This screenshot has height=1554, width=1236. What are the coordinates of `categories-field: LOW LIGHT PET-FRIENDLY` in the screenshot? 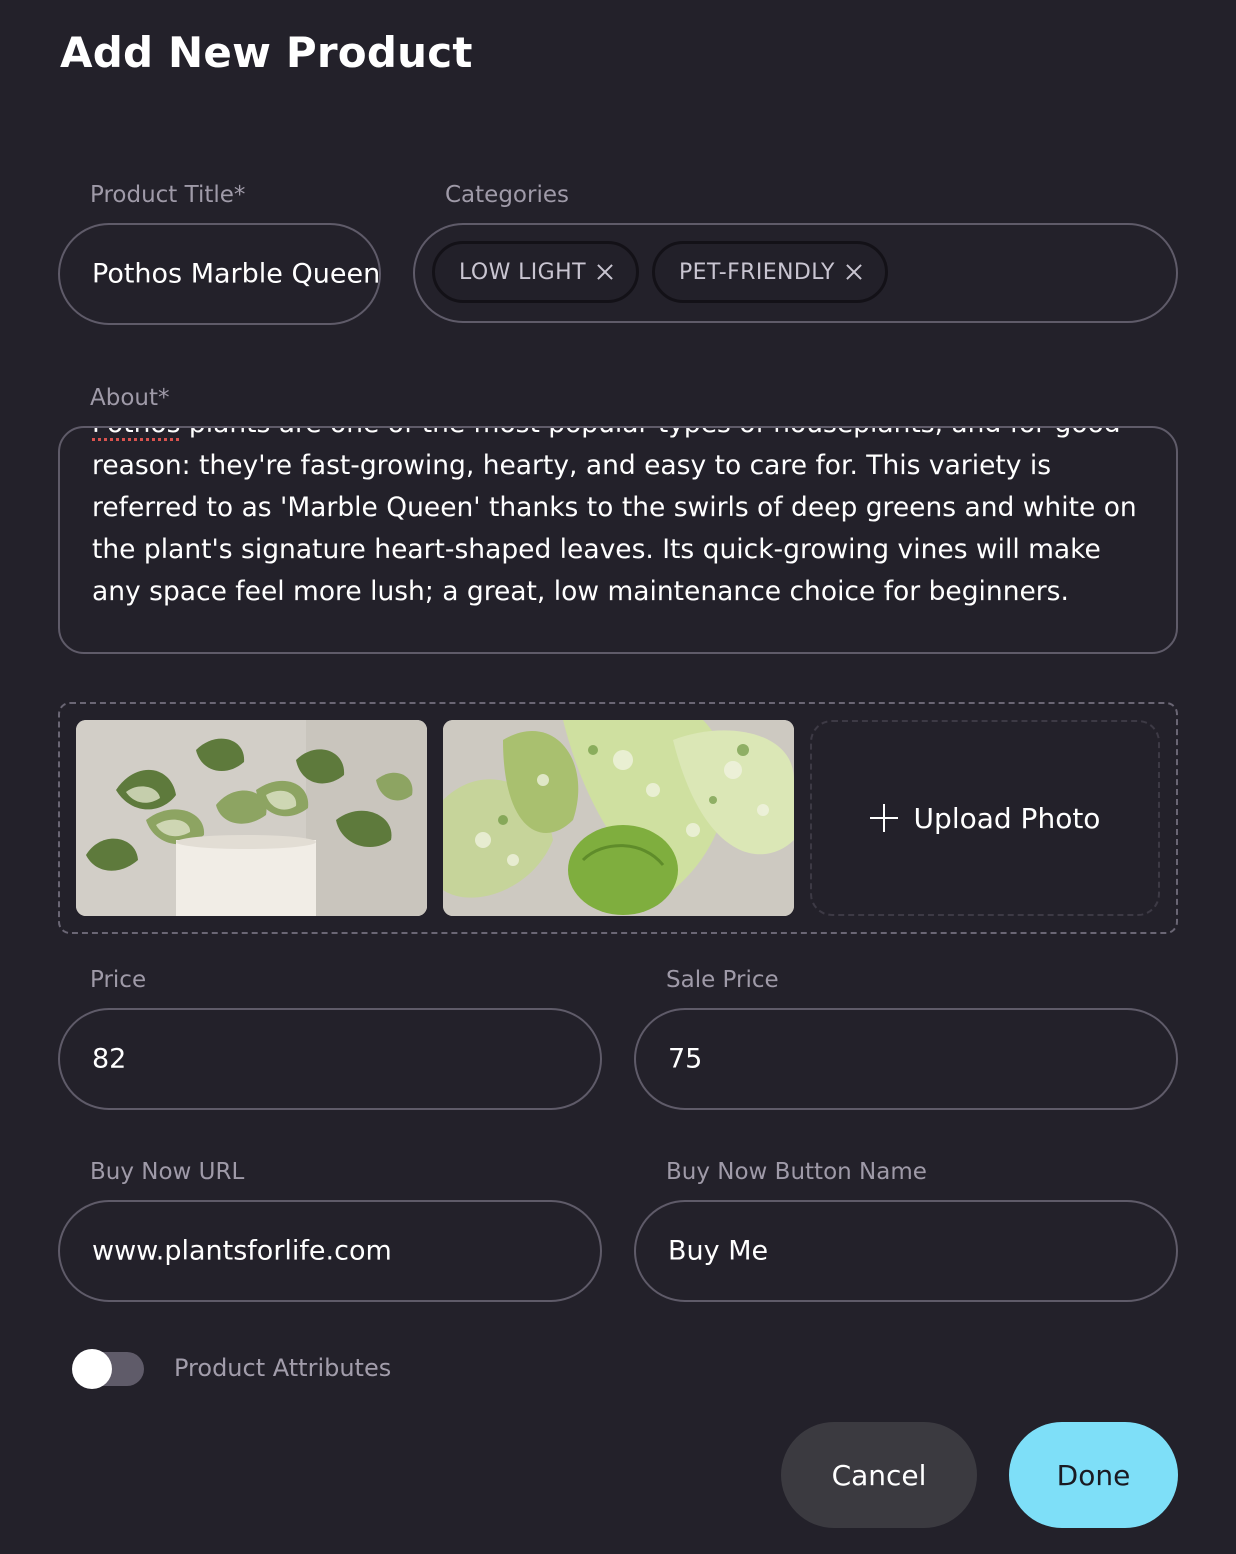 It's located at (795, 273).